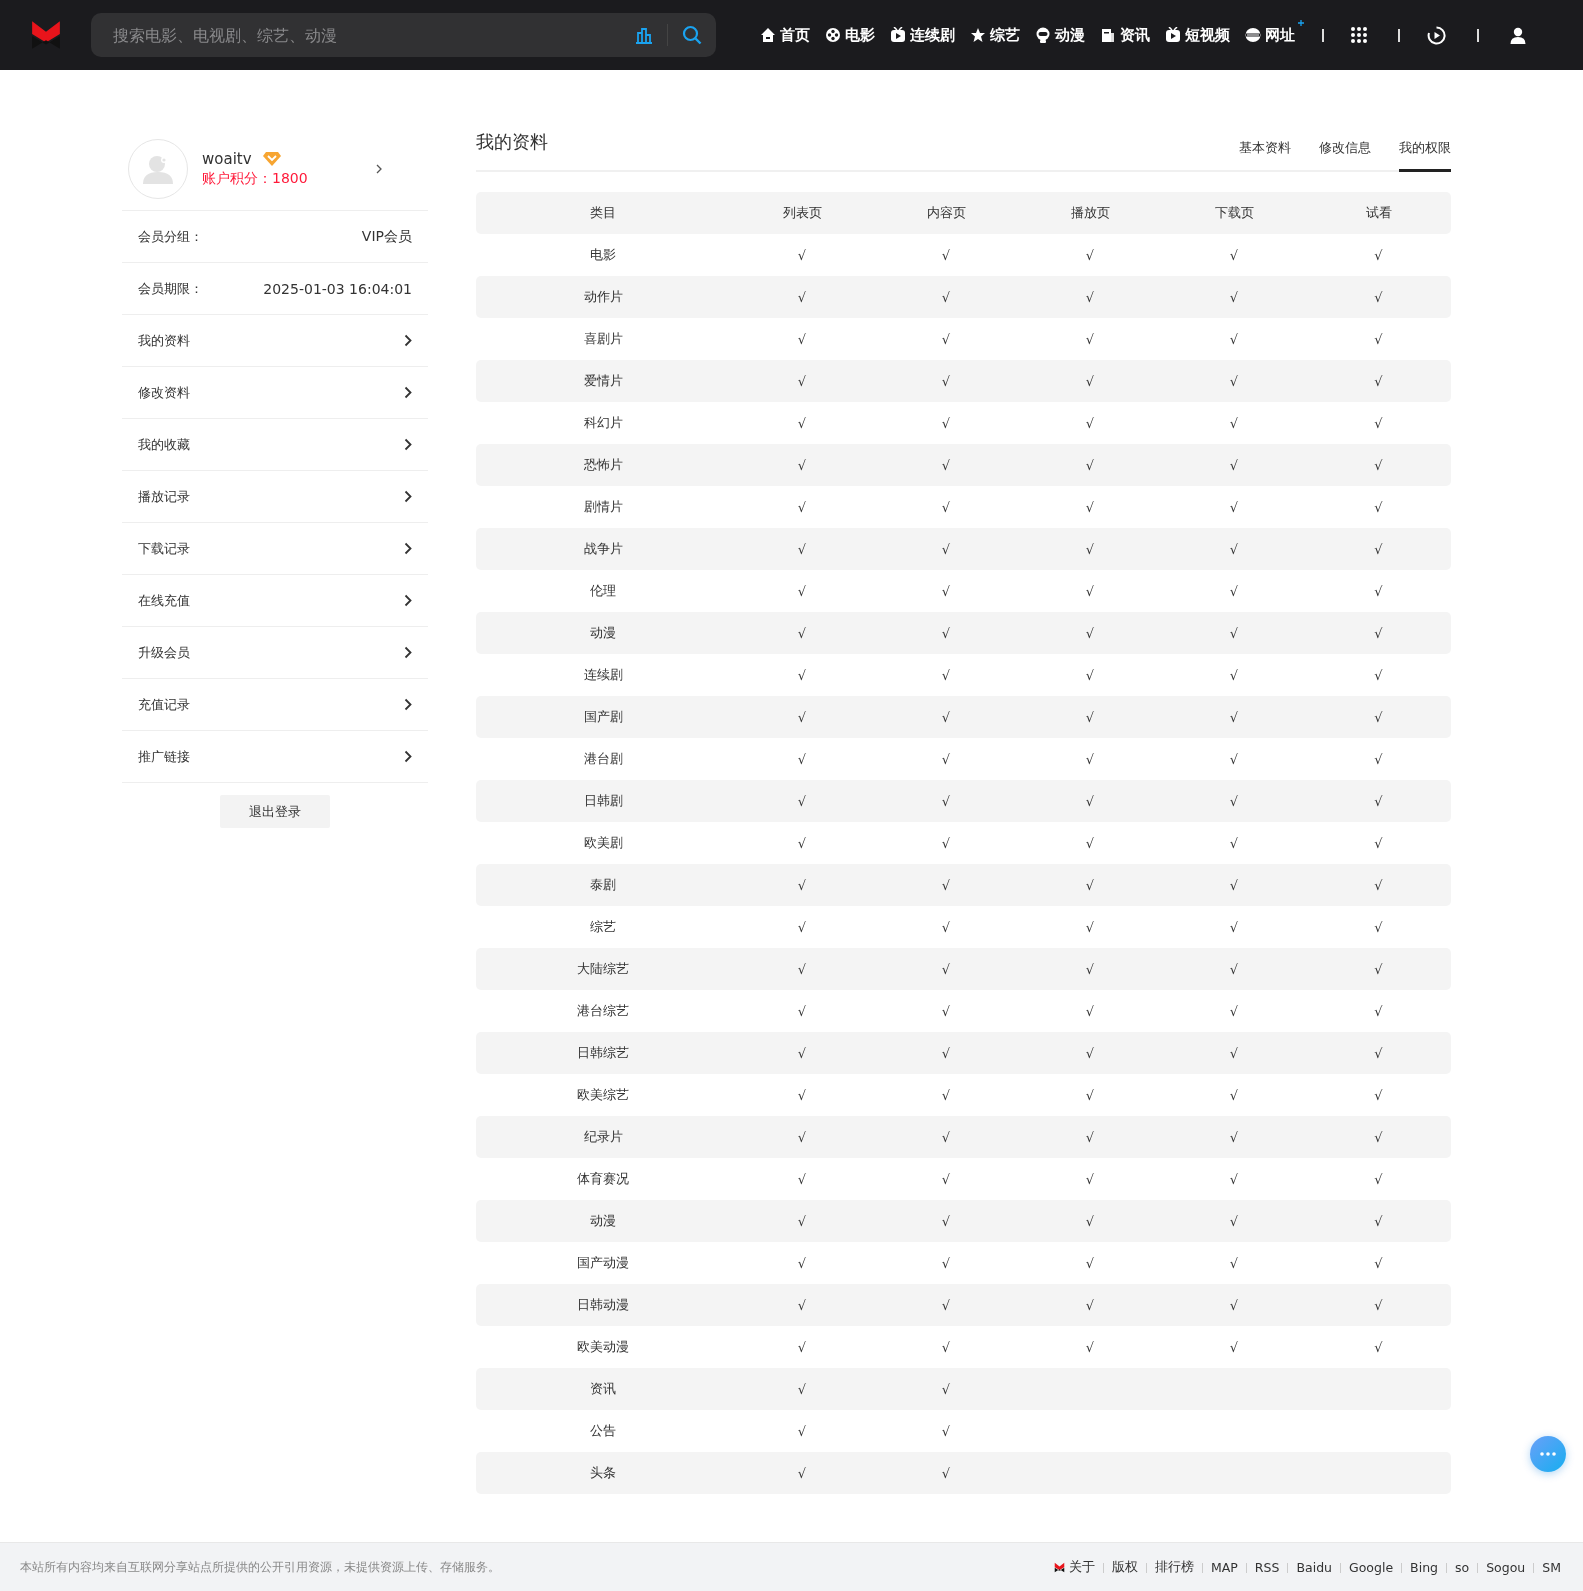  Describe the element at coordinates (1518, 35) in the screenshot. I see `user-icon` at that location.